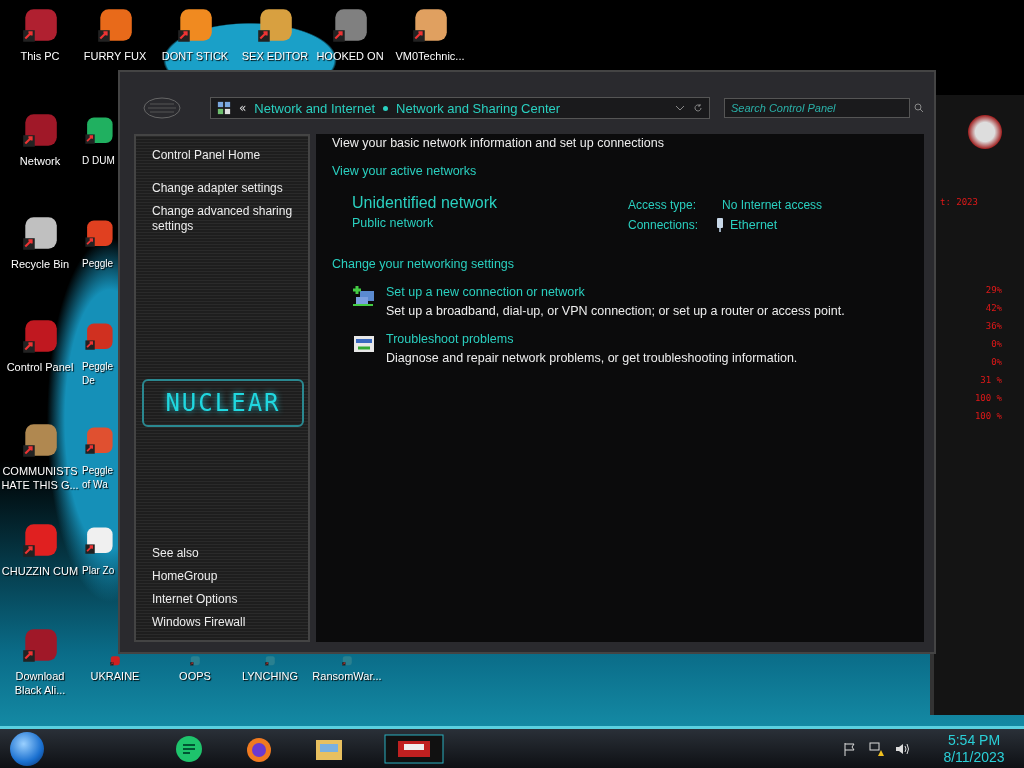  What do you see at coordinates (270, 676) in the screenshot?
I see `desktop-icon-label: LYNCHING` at bounding box center [270, 676].